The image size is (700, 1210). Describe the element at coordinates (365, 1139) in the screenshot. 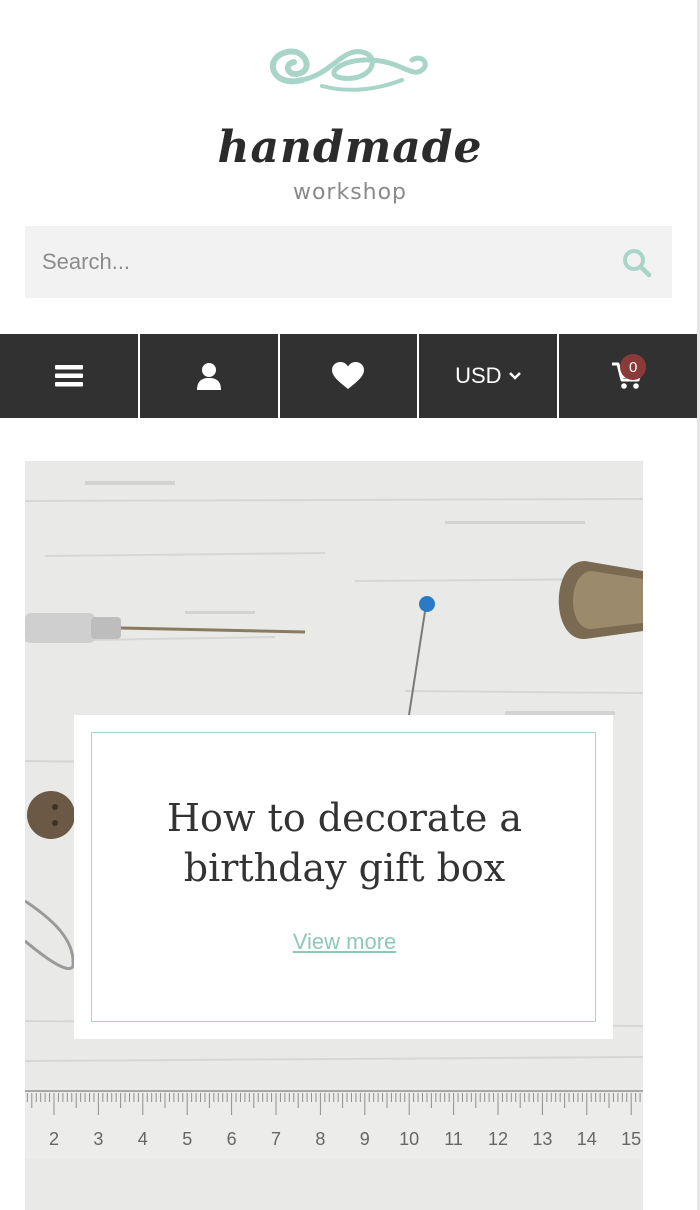

I see `ruler-number: 9` at that location.